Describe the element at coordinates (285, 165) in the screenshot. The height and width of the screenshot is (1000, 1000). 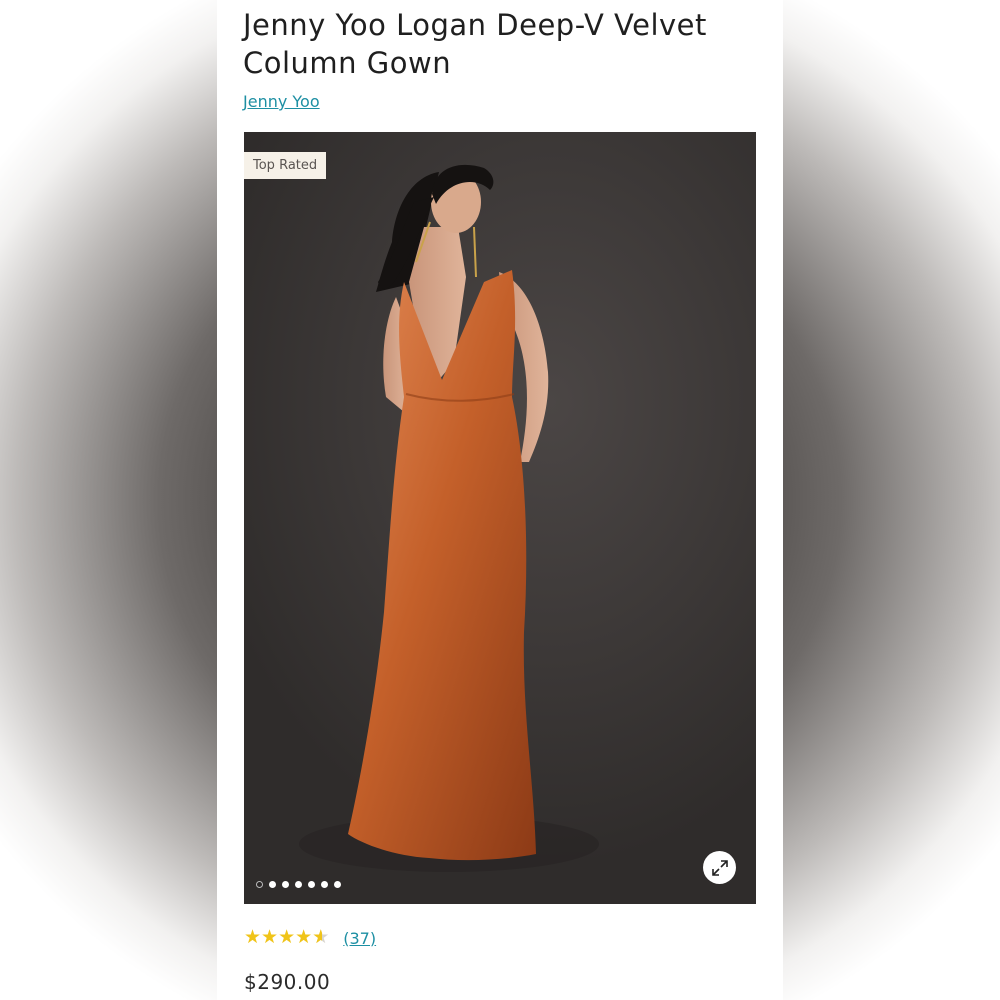
I see `top-rated-badge: Top Rated` at that location.